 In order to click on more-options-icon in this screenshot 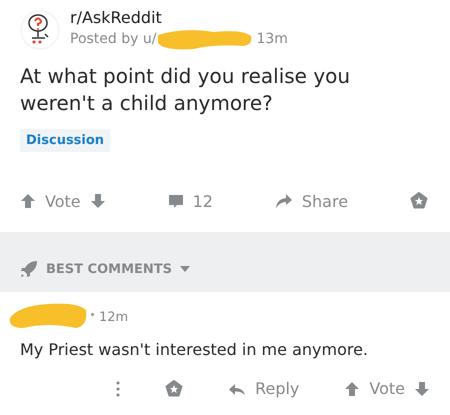, I will do `click(118, 388)`.